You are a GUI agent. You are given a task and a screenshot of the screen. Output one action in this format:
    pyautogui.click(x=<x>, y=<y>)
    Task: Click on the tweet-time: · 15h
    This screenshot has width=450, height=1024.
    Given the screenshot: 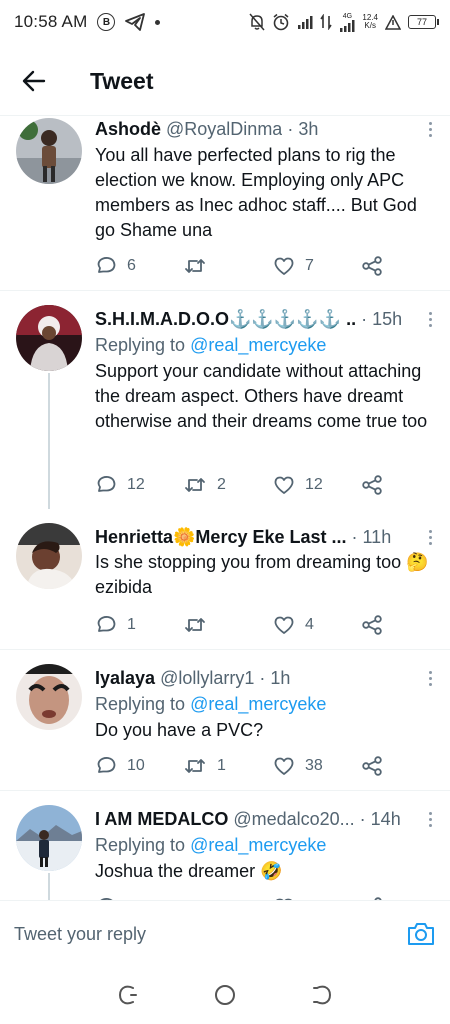 What is the action you would take?
    pyautogui.click(x=382, y=319)
    